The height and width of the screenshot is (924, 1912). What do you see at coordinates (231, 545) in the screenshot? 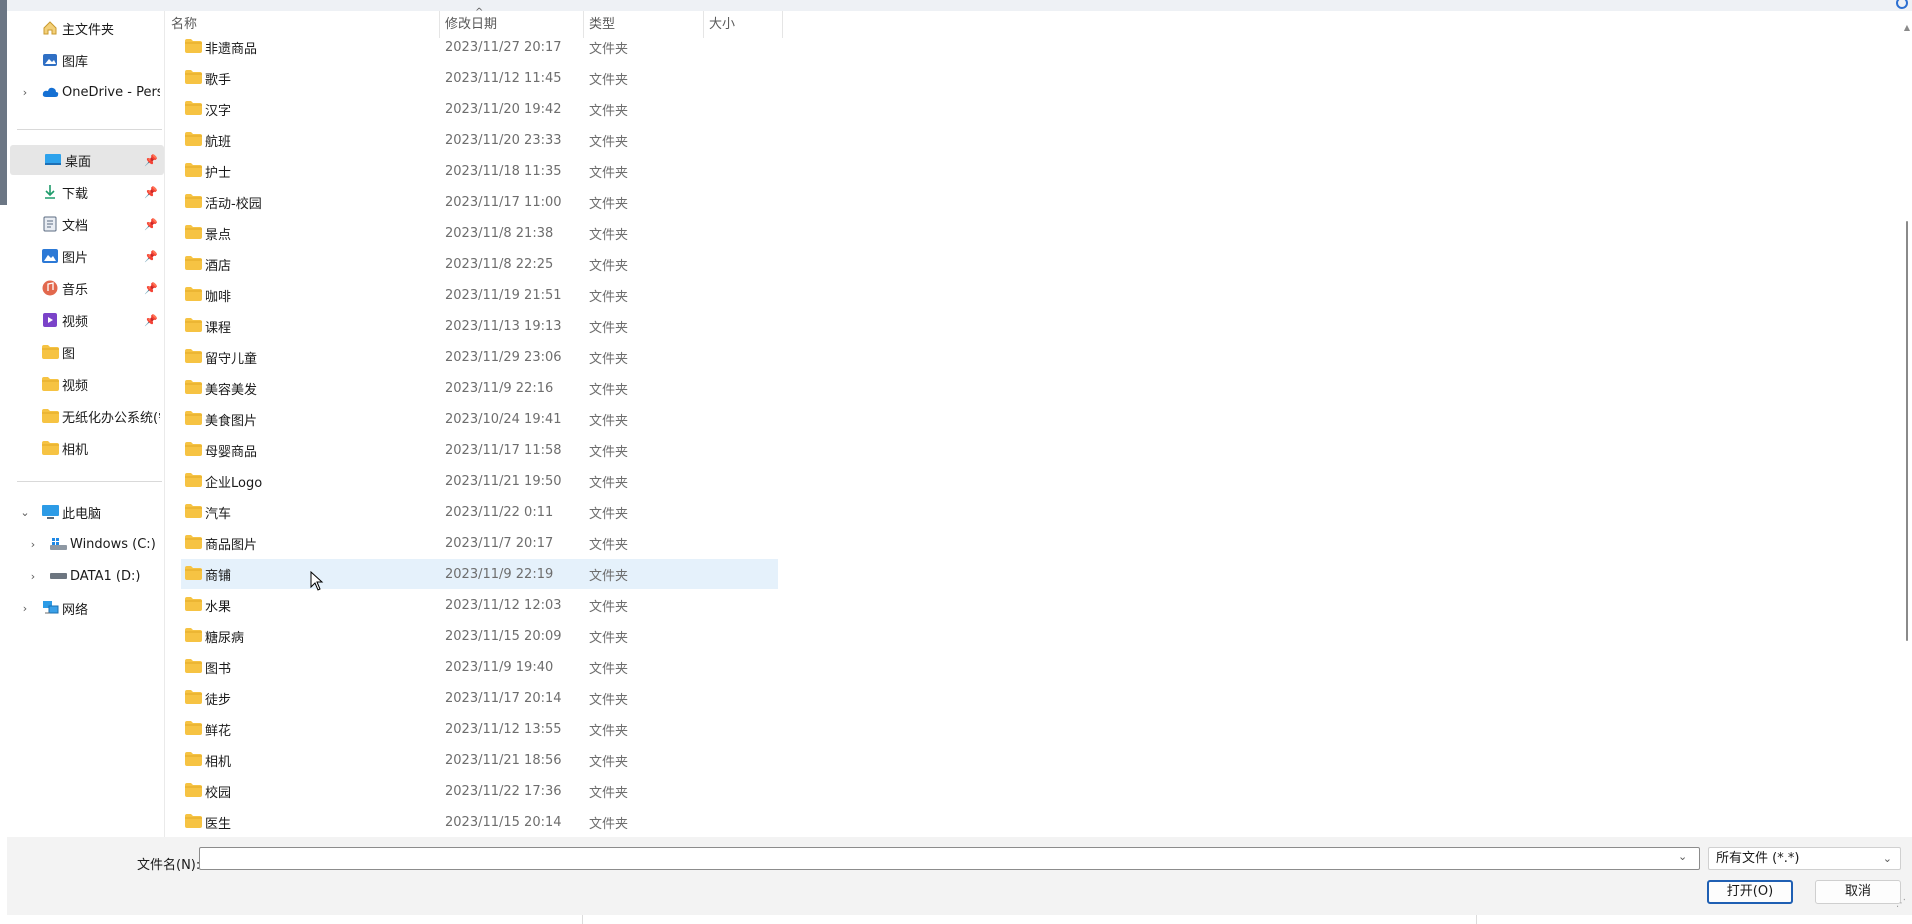
I see `file-name: 商品图片` at bounding box center [231, 545].